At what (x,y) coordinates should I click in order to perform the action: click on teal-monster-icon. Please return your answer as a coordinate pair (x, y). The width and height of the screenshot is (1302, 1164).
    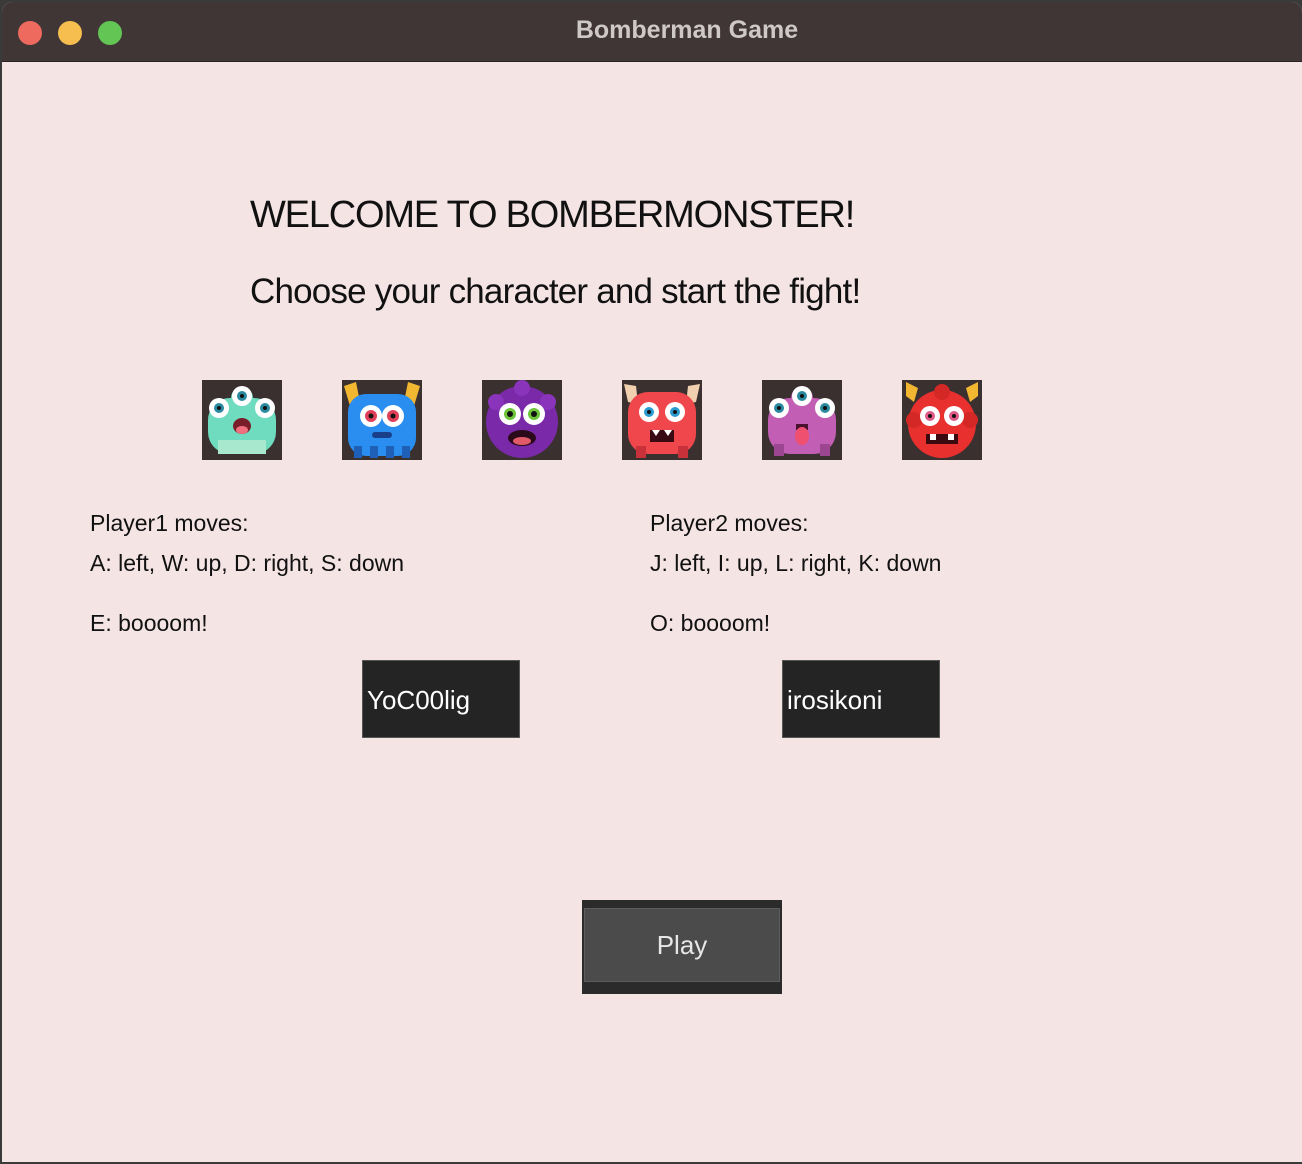
    Looking at the image, I should click on (242, 420).